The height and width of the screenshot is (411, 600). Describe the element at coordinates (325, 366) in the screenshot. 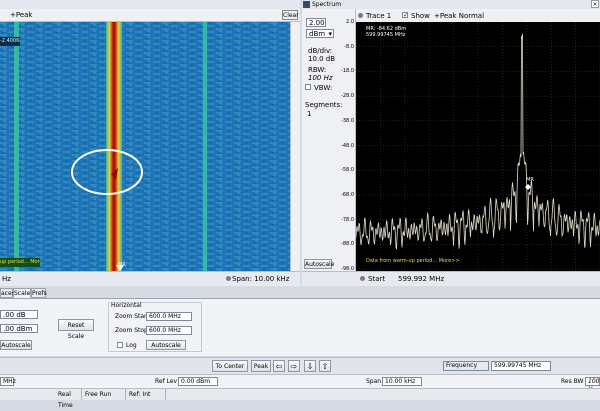

I see `up-arrow-icon: ⇧` at that location.